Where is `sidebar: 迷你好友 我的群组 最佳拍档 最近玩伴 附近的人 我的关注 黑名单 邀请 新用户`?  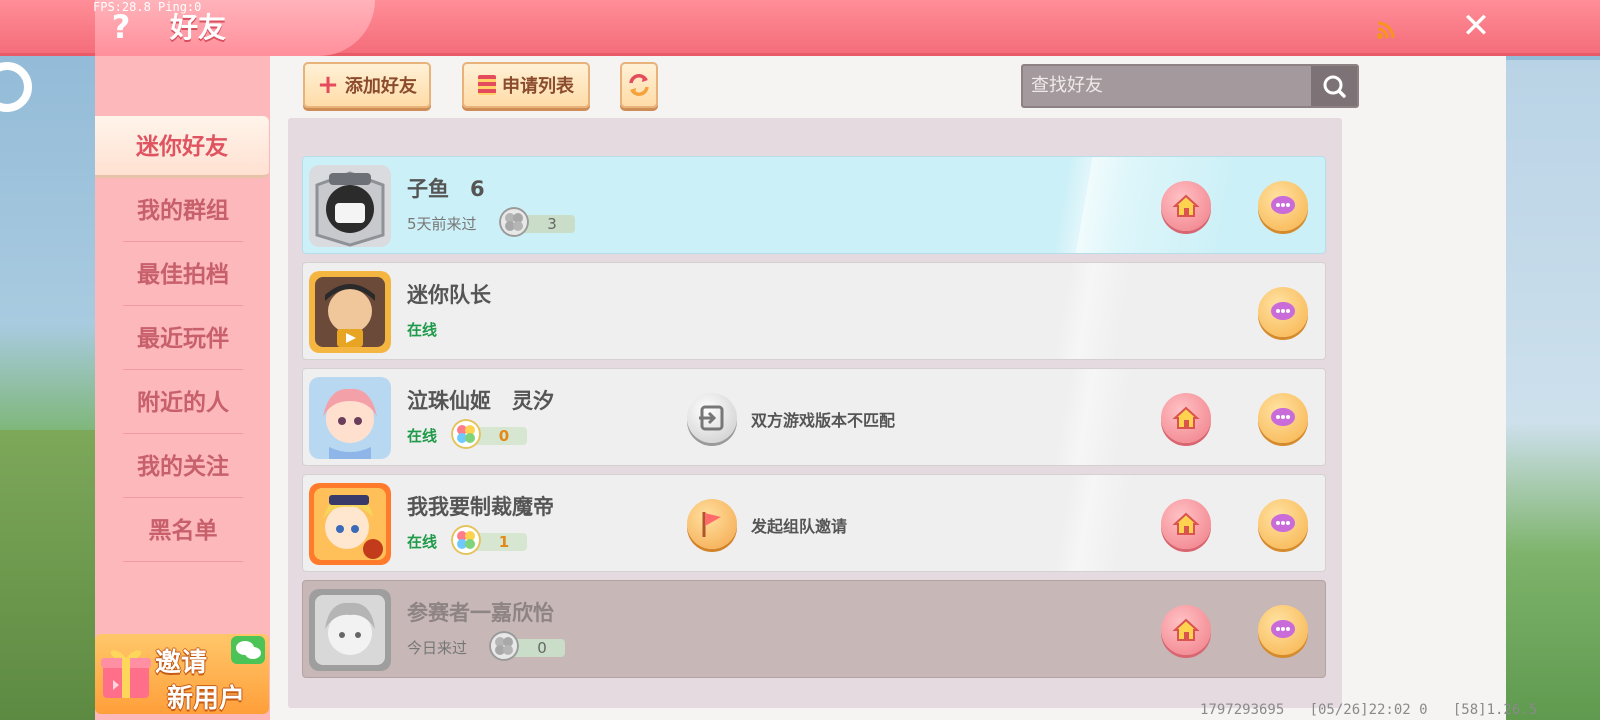 sidebar: 迷你好友 我的群组 最佳拍档 最近玩伴 附近的人 我的关注 黑名单 邀请 新用户 is located at coordinates (182, 388).